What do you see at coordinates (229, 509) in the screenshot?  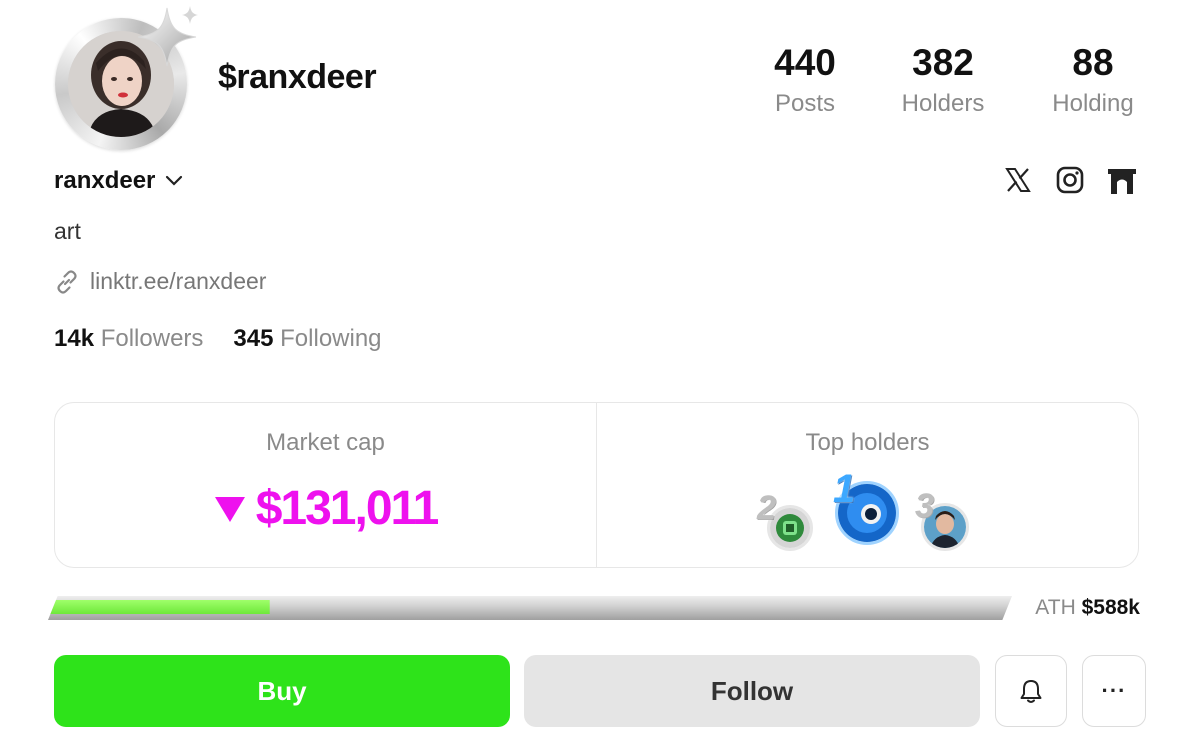 I see `down-triangle-icon` at bounding box center [229, 509].